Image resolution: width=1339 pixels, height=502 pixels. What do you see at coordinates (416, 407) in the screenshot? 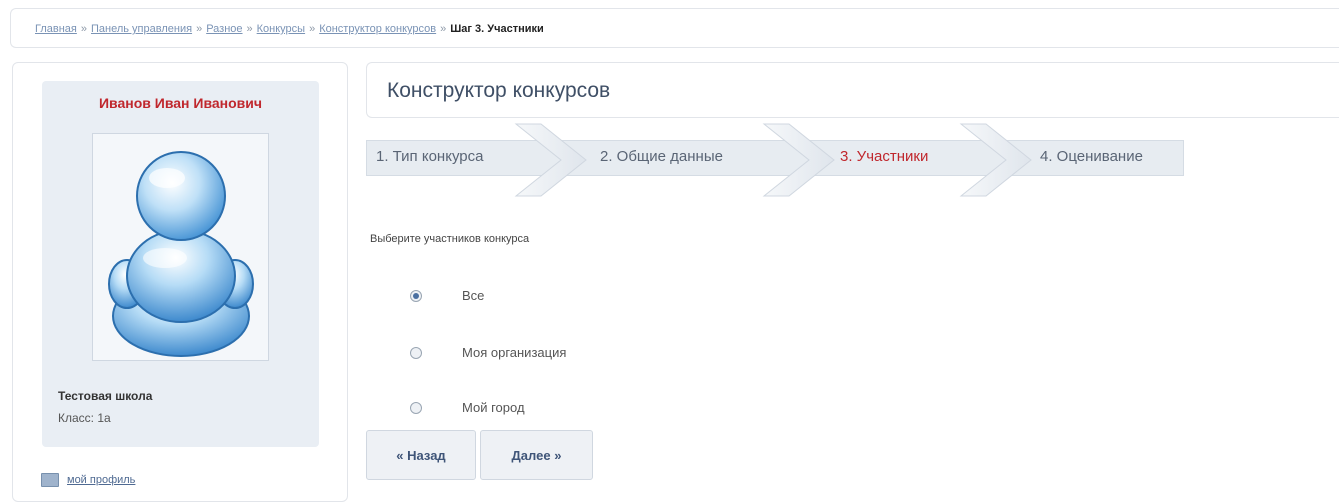
I see `radio-my-city` at bounding box center [416, 407].